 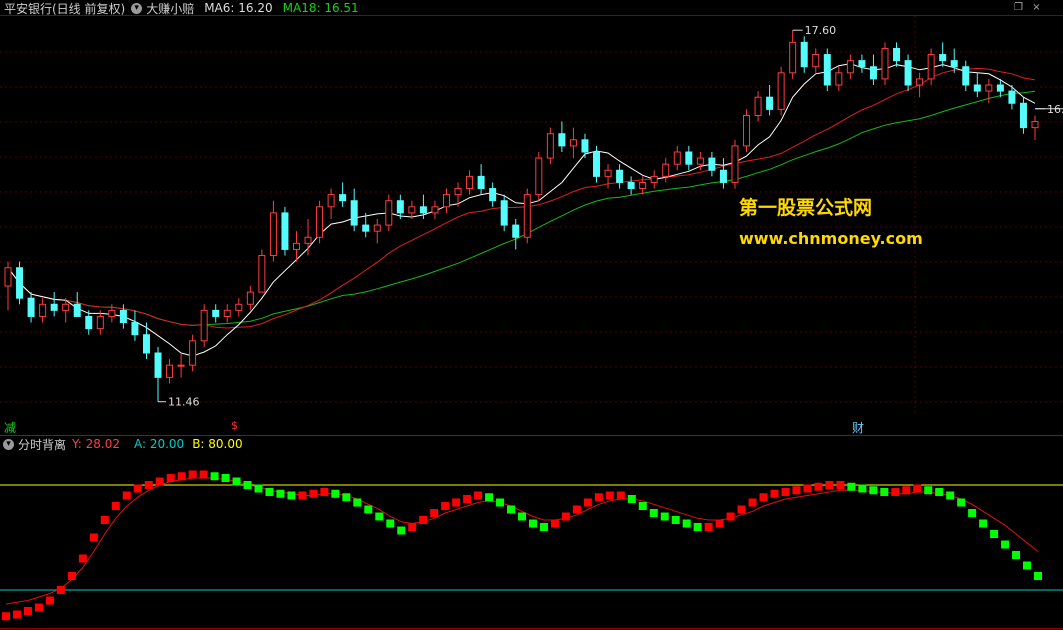 What do you see at coordinates (159, 444) in the screenshot?
I see `indicator-a-value: A: 20.00` at bounding box center [159, 444].